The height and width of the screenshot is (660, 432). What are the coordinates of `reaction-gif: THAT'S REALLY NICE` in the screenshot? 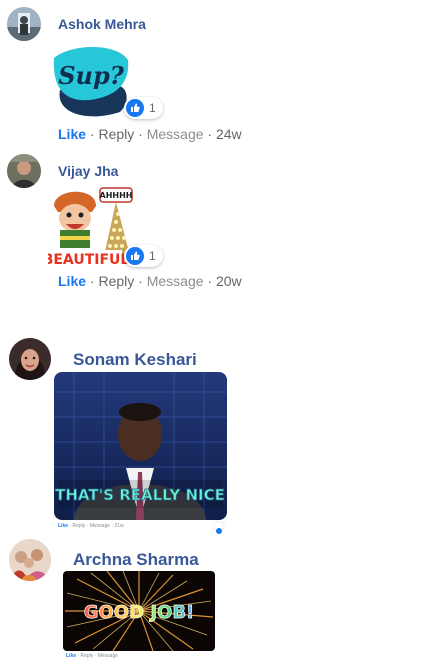 It's located at (140, 446).